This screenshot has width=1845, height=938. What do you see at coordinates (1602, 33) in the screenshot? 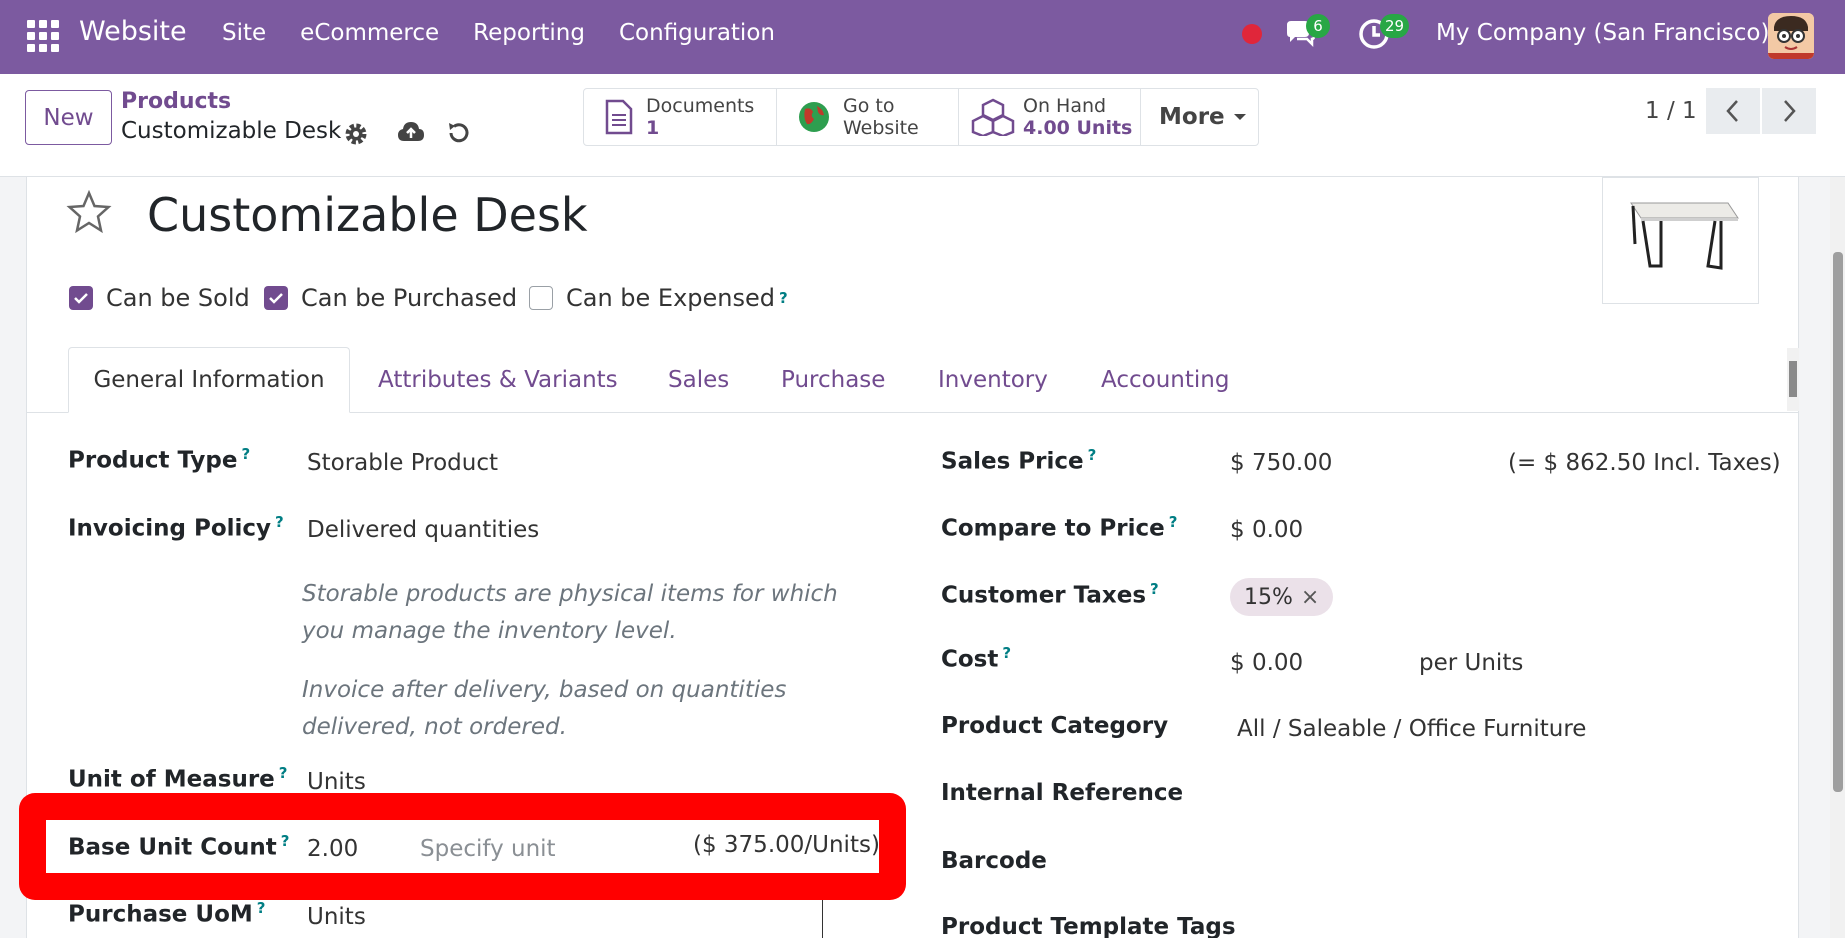
I see `company-switcher: My Company (San Francisco)` at bounding box center [1602, 33].